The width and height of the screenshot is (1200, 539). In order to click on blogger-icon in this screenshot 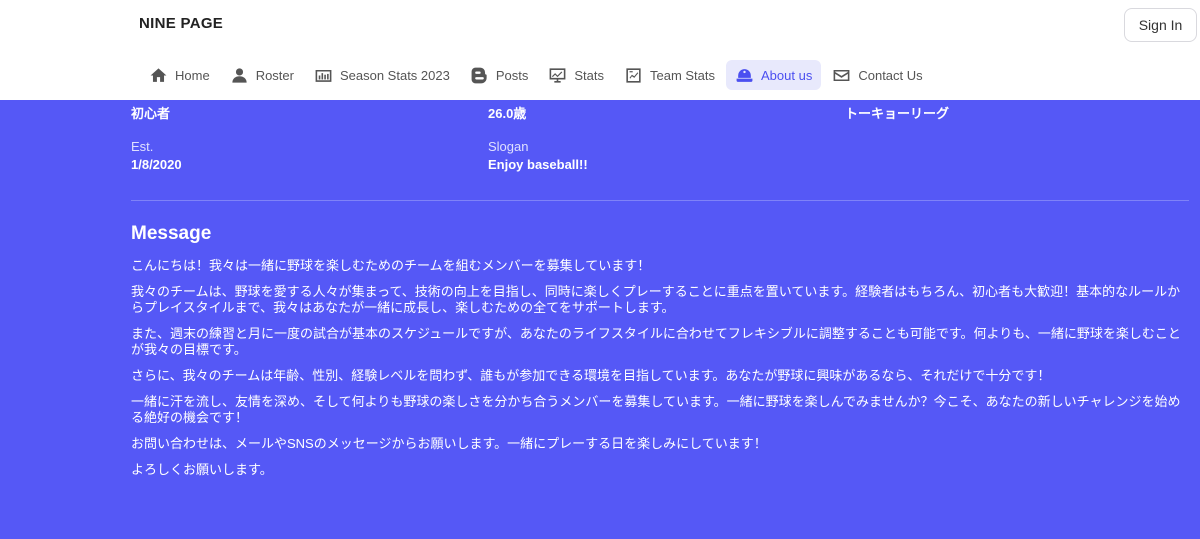, I will do `click(479, 75)`.